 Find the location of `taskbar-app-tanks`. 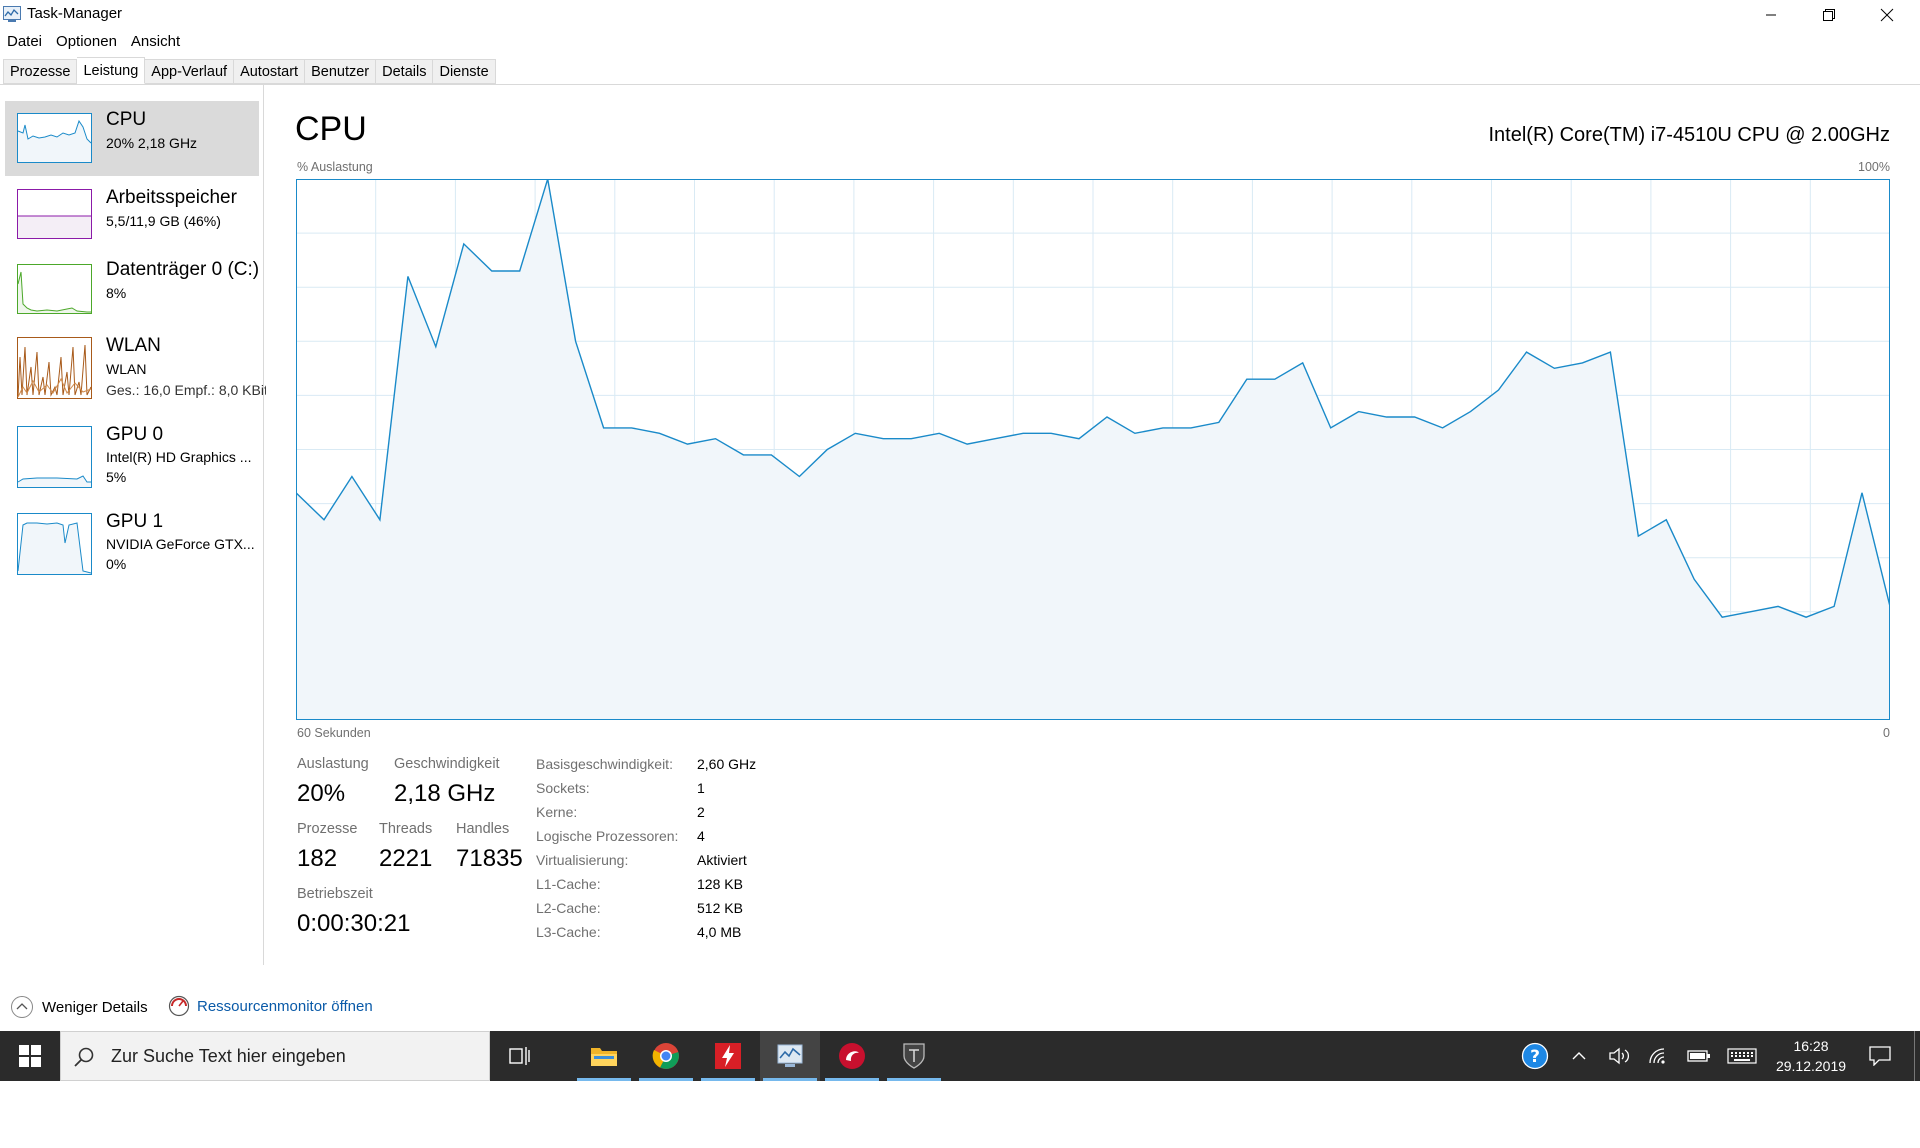

taskbar-app-tanks is located at coordinates (914, 1056).